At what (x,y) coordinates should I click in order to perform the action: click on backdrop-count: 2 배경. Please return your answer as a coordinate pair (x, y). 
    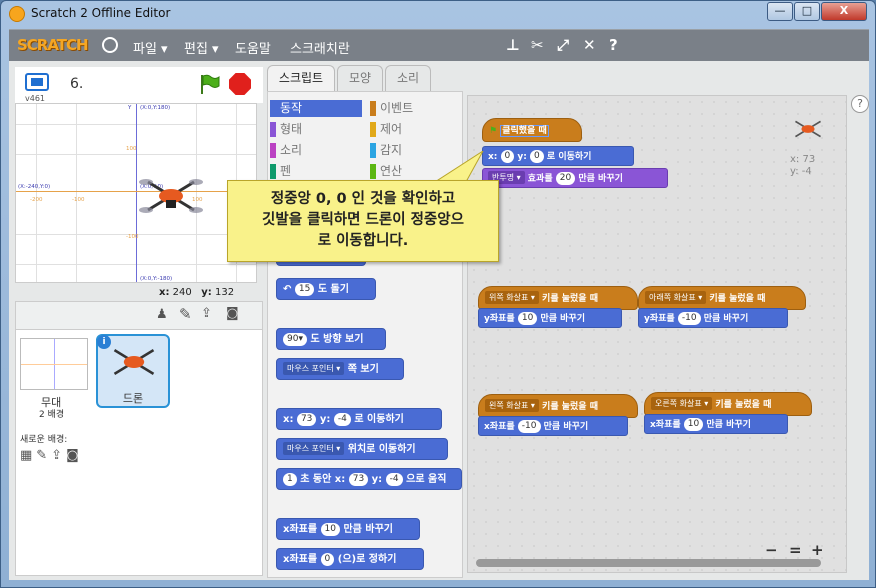
    Looking at the image, I should click on (52, 415).